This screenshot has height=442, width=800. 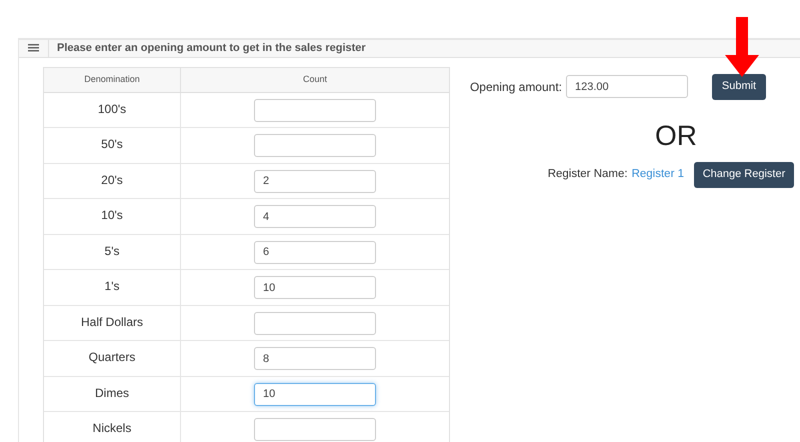 I want to click on change-register-button: Change Register, so click(x=744, y=175).